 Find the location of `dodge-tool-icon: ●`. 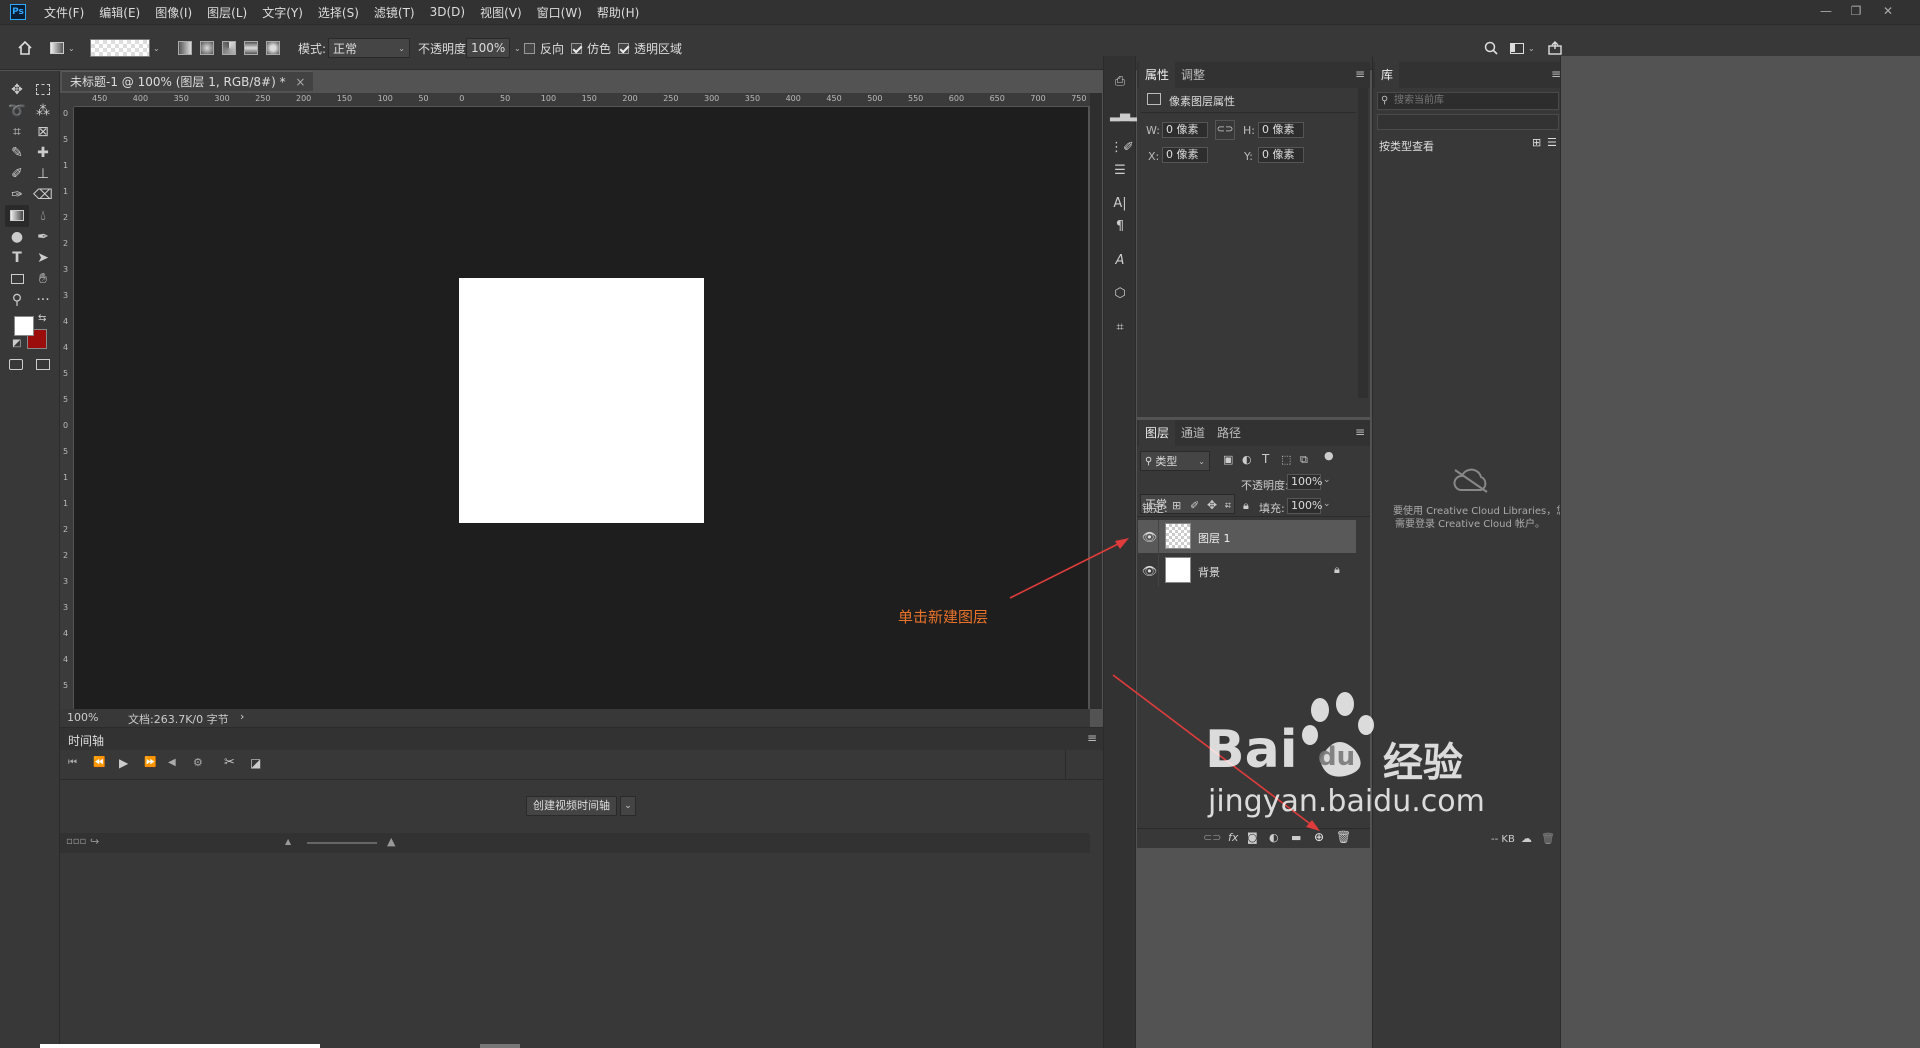

dodge-tool-icon: ● is located at coordinates (17, 237).